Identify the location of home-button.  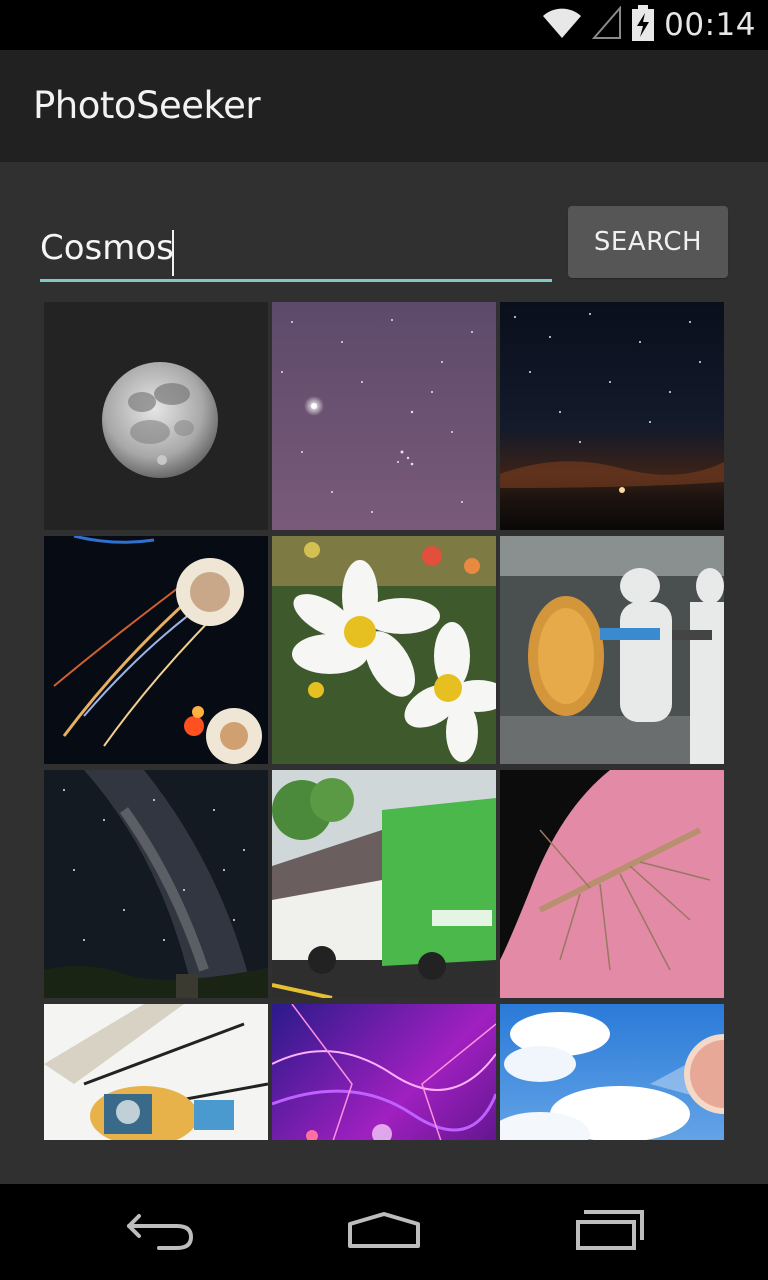
(384, 1232).